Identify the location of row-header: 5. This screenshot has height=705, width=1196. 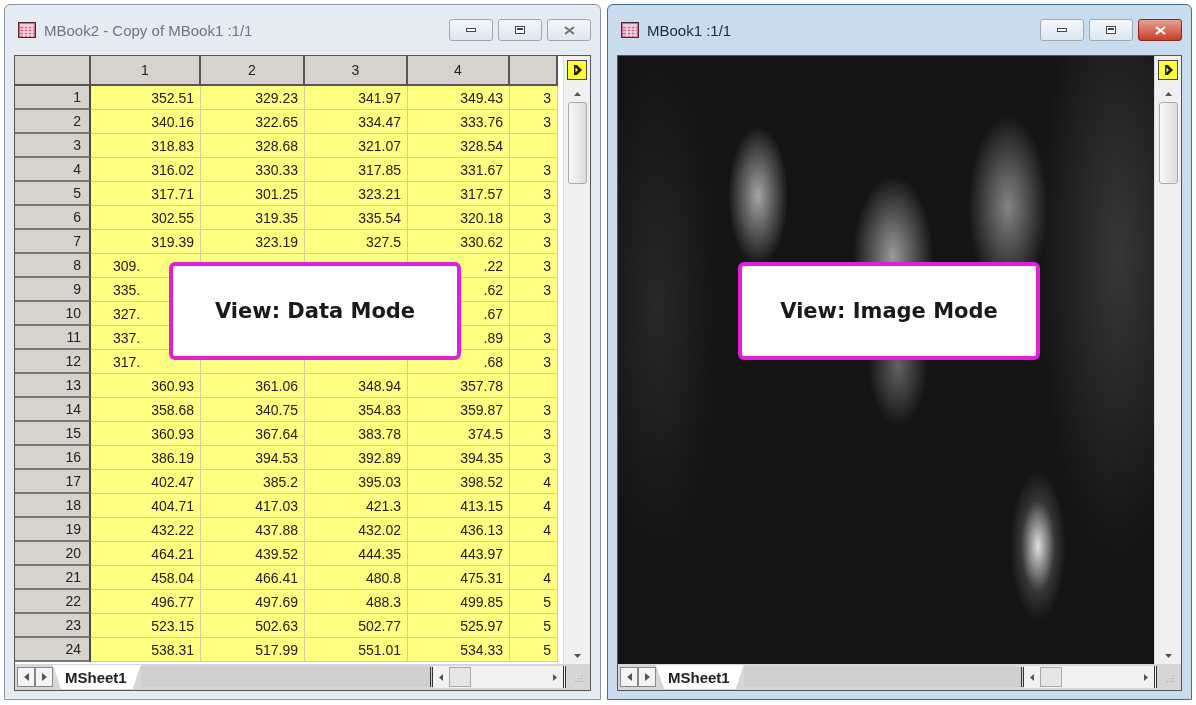
(53, 194).